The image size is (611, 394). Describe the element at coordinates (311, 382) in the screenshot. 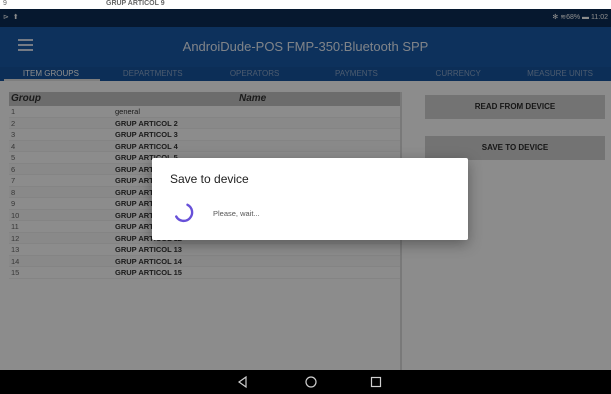

I see `home-icon` at that location.